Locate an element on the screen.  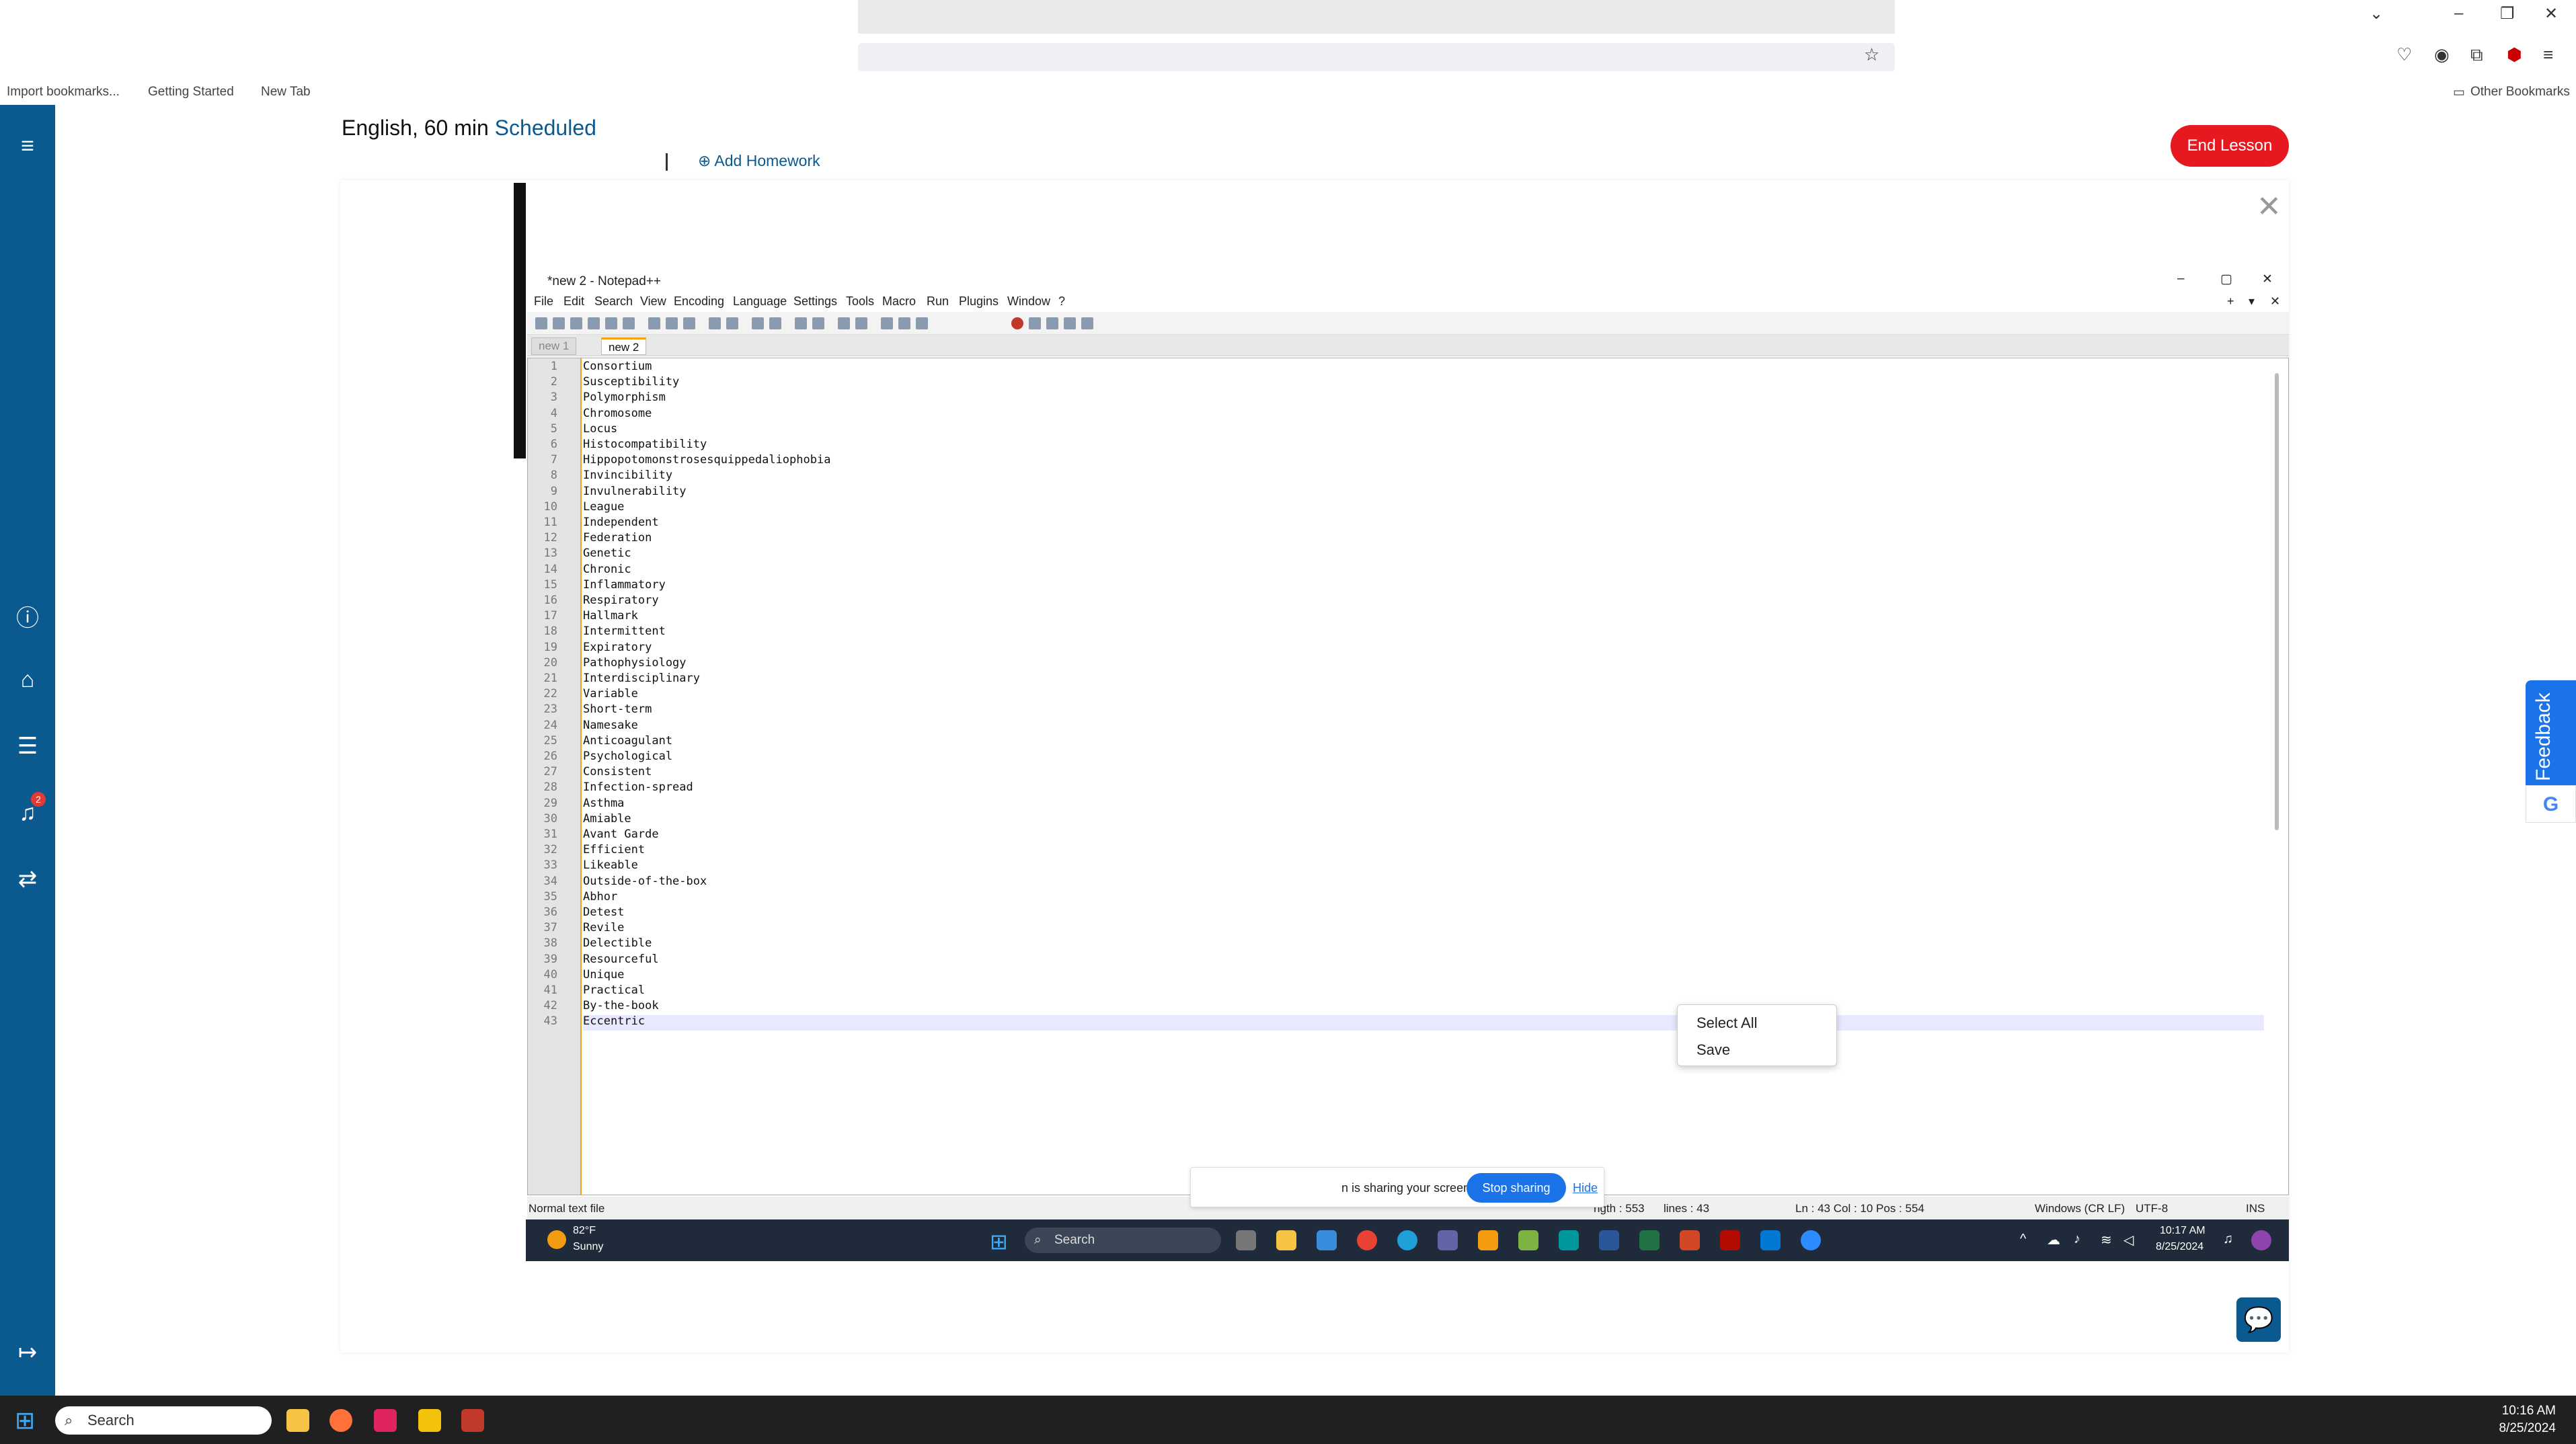
menu-help: ? is located at coordinates (1061, 301).